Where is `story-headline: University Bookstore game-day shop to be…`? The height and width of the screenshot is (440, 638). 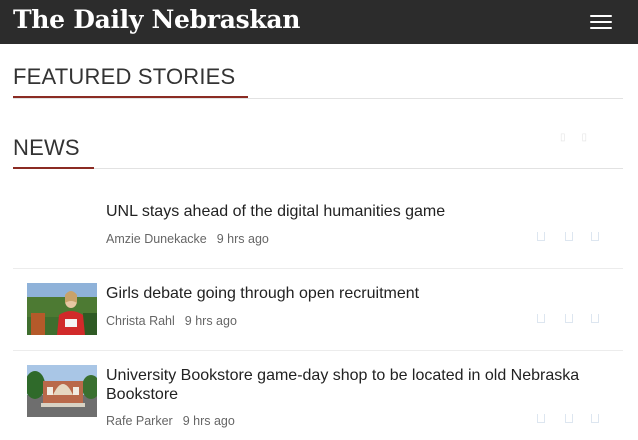 story-headline: University Bookstore game-day shop to be… is located at coordinates (361, 385).